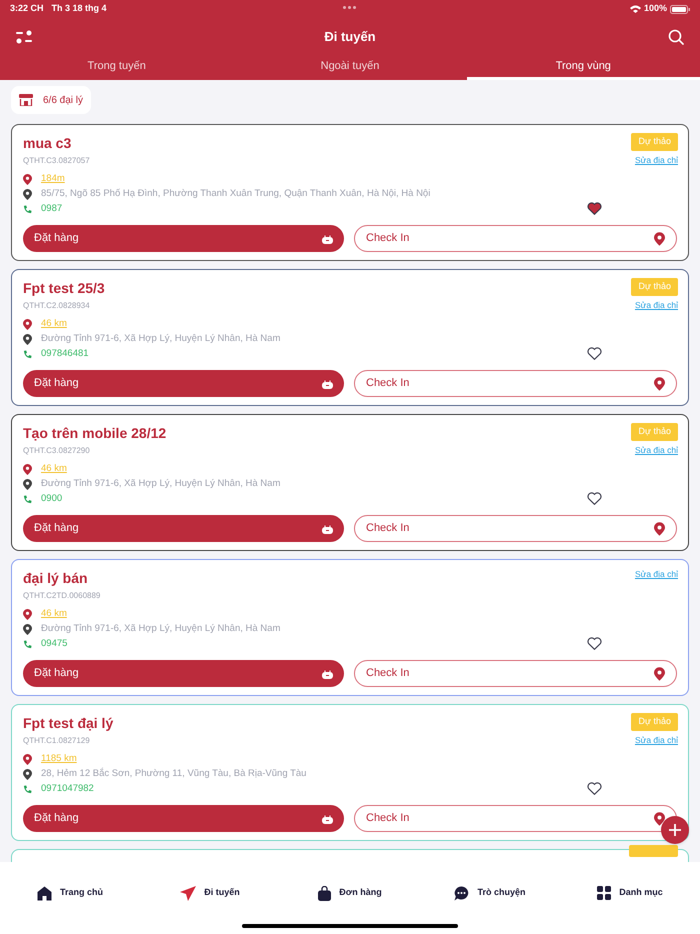 The height and width of the screenshot is (934, 700). Describe the element at coordinates (462, 893) in the screenshot. I see `chat-icon` at that location.